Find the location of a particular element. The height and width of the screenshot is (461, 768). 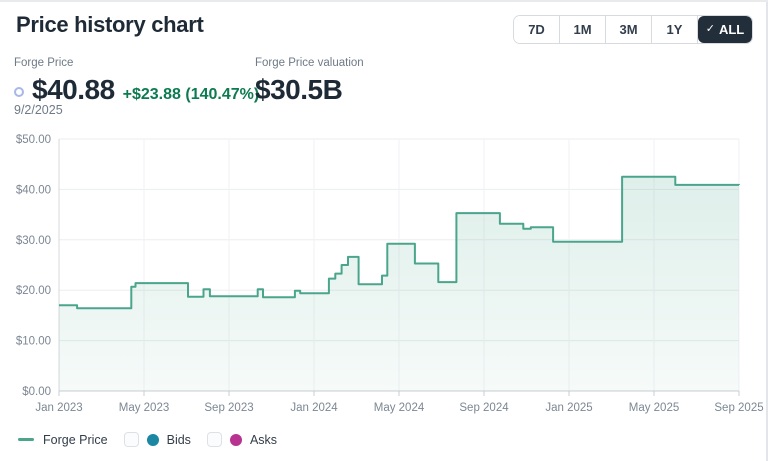

svg-text: Jan 2024 is located at coordinates (314, 408).